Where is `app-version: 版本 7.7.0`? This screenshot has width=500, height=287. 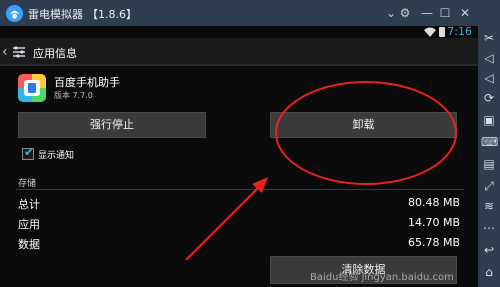 app-version: 版本 7.7.0 is located at coordinates (73, 95).